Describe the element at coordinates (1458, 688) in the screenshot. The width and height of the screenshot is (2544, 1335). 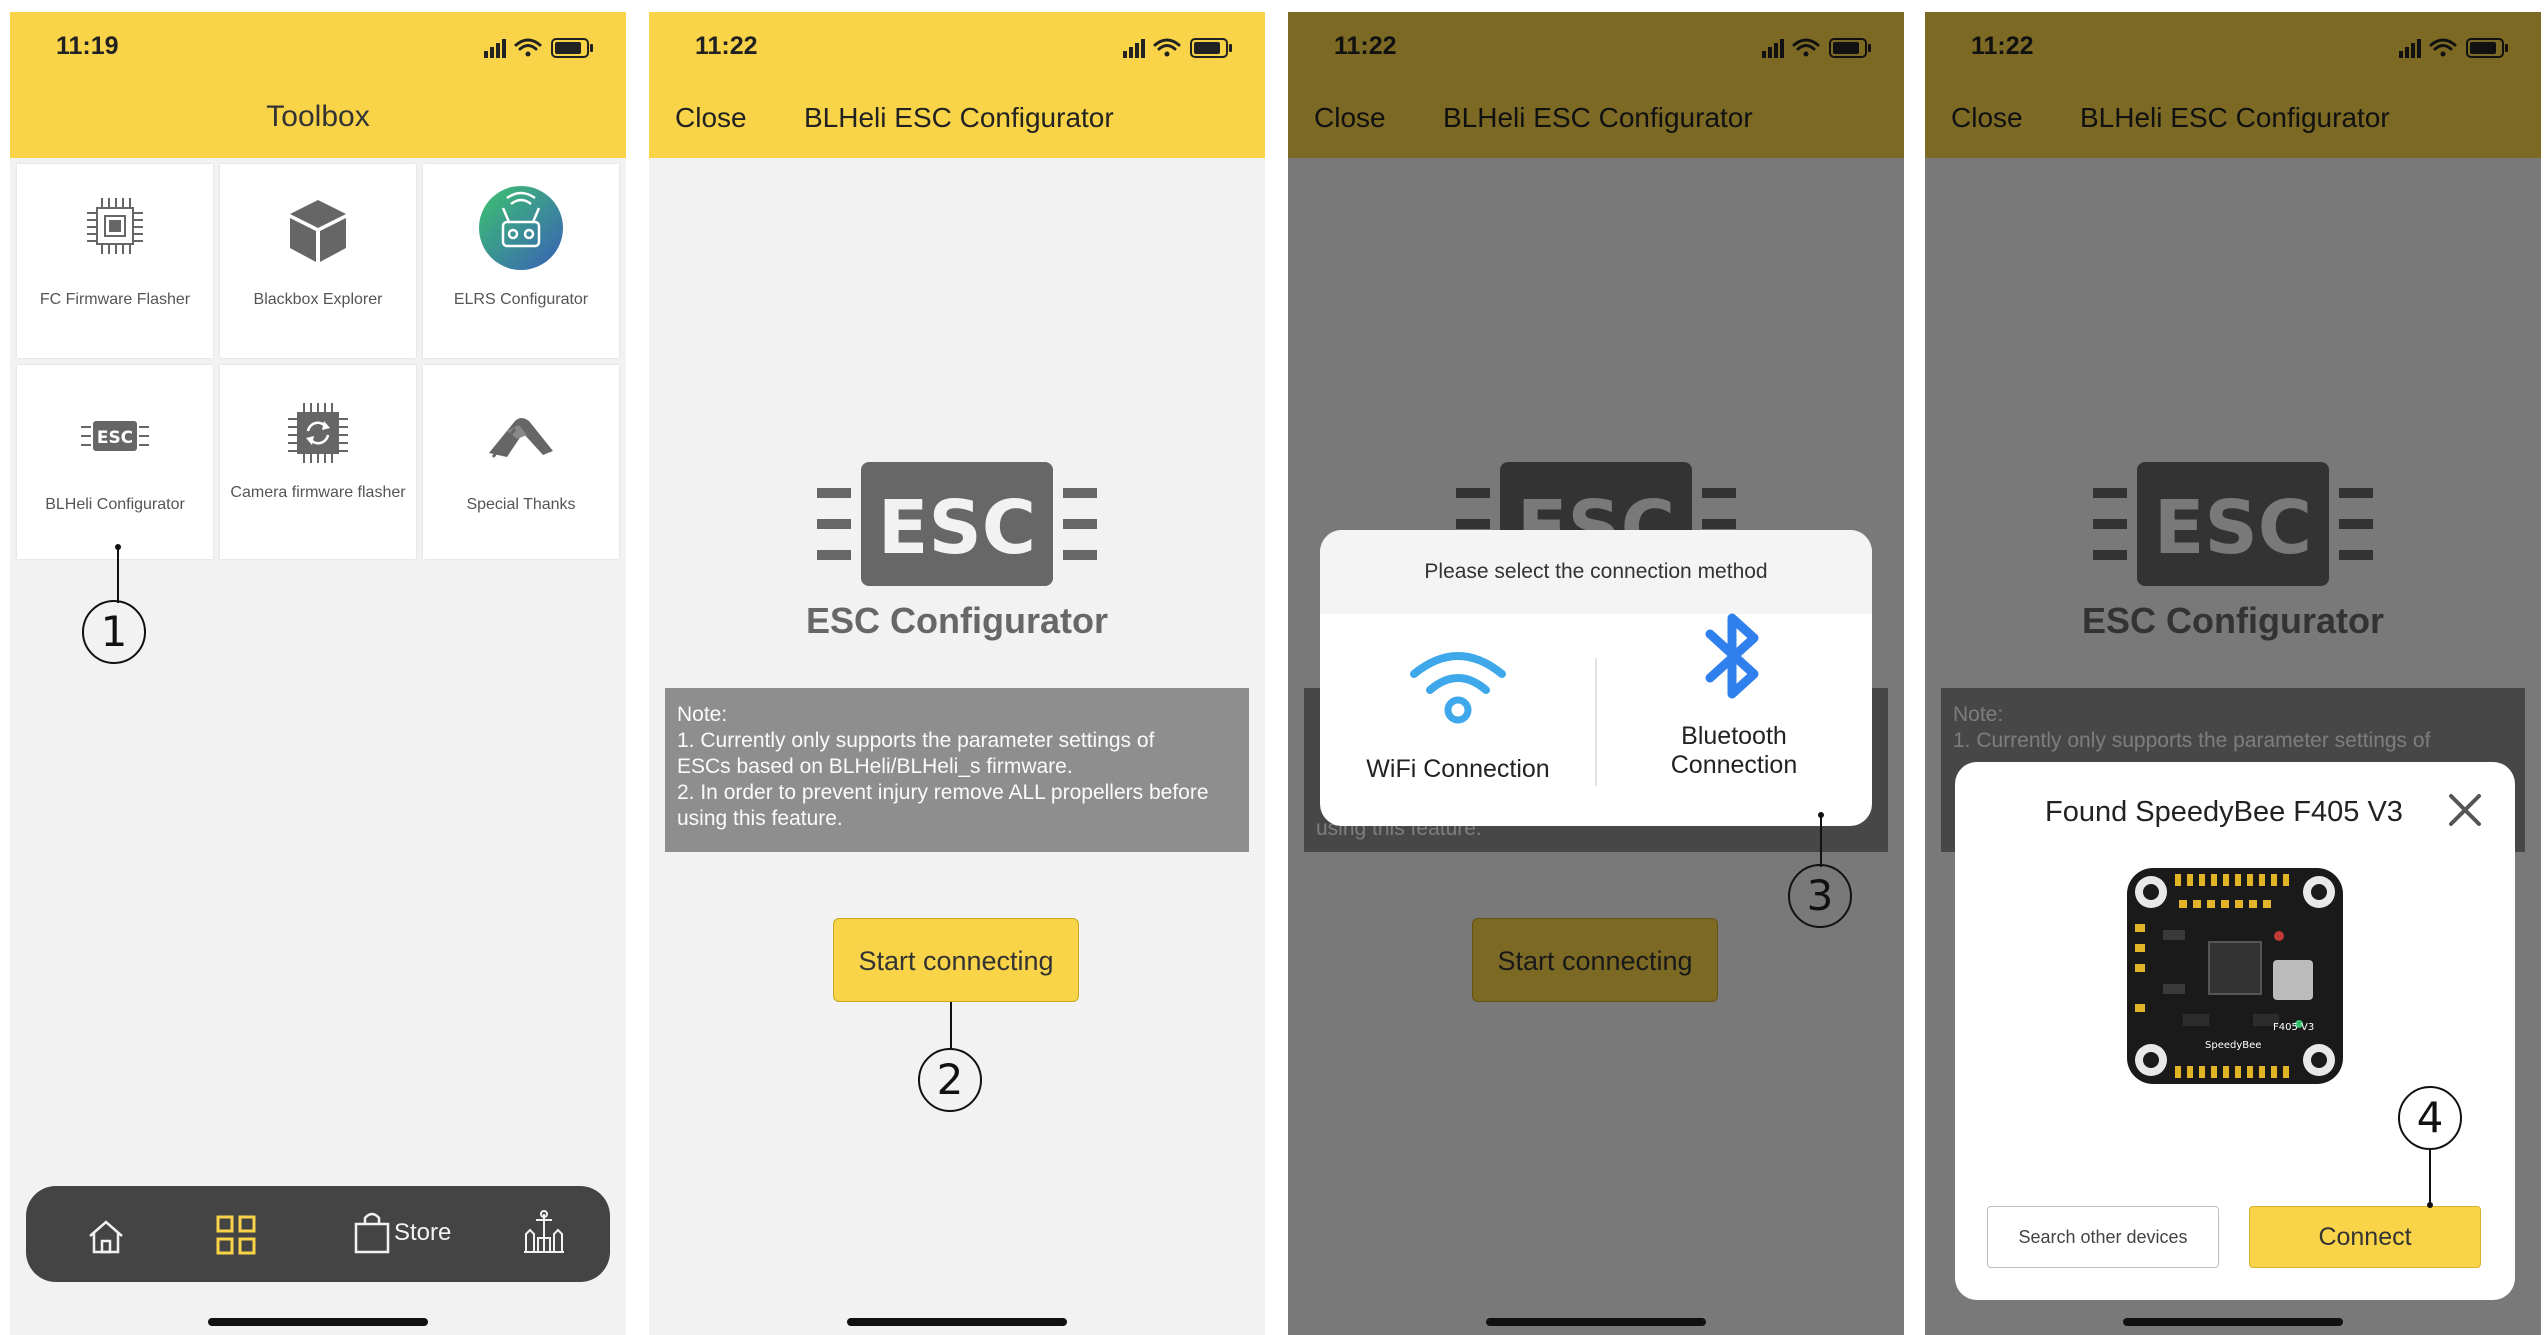
I see `wifi-icon` at that location.